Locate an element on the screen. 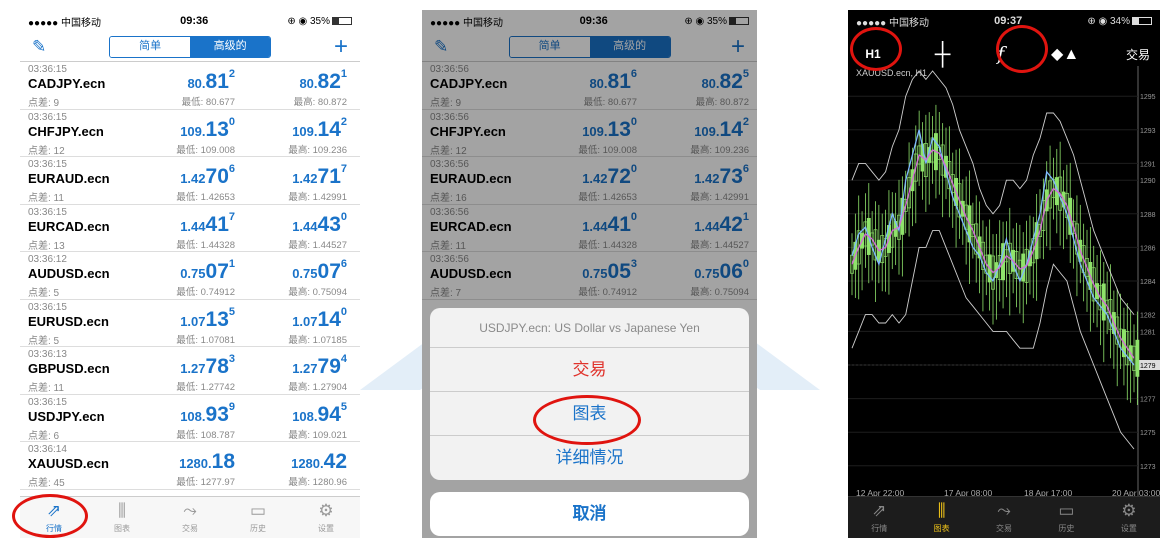 The height and width of the screenshot is (538, 1173). bid-price: 1.27783 is located at coordinates (207, 365).